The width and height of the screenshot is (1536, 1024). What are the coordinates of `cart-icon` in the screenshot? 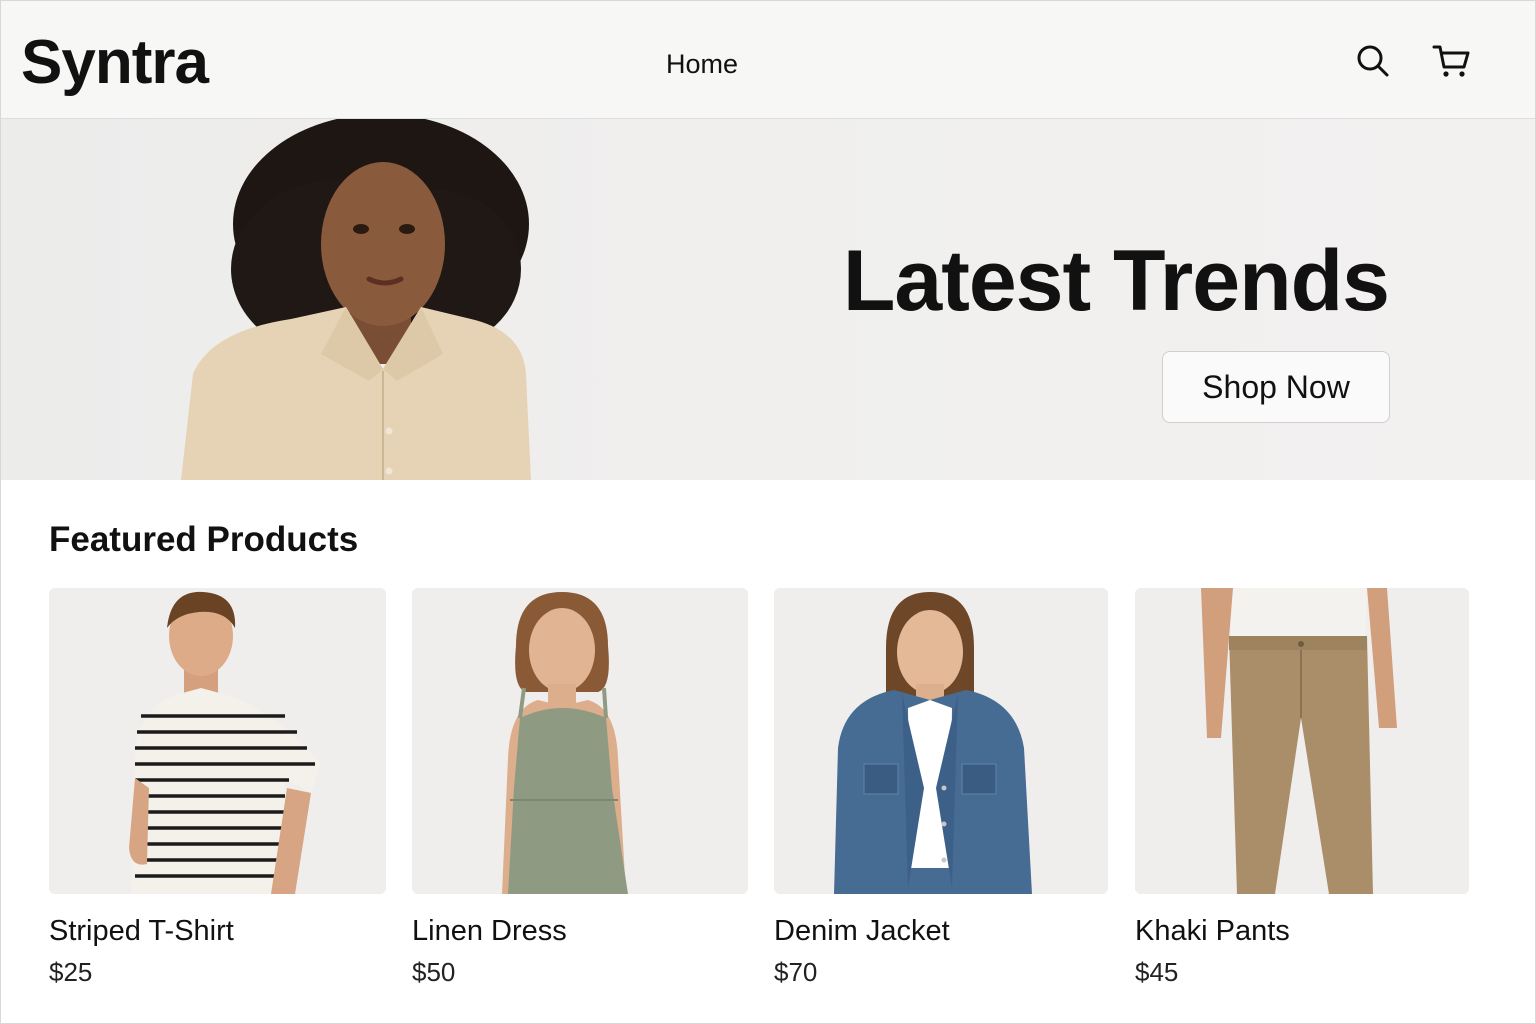 It's located at (1451, 61).